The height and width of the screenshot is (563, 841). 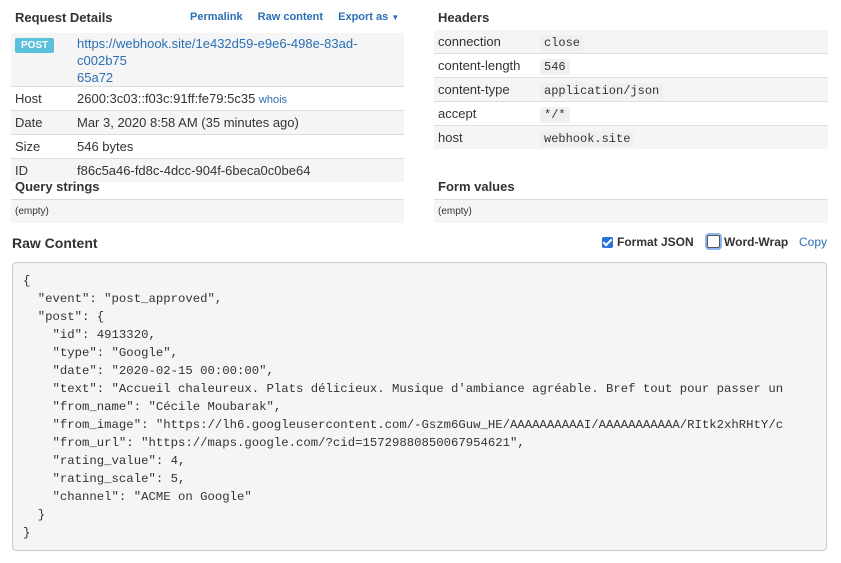 I want to click on code-line: "from_name": "Cécile Moubarak",, so click(x=152, y=407).